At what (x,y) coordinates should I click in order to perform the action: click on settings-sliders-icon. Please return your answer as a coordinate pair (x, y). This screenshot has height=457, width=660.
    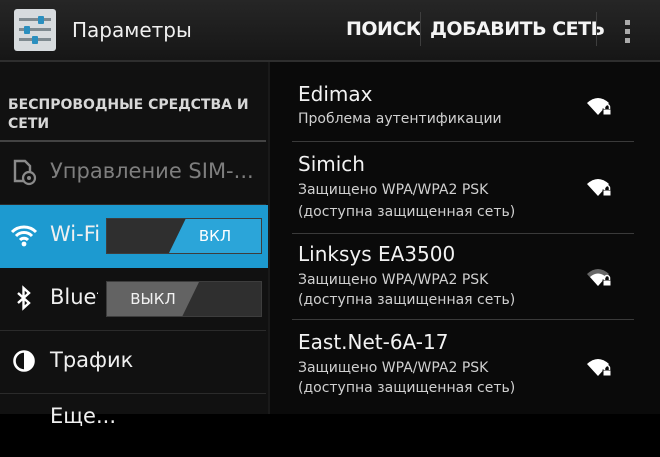
    Looking at the image, I should click on (35, 30).